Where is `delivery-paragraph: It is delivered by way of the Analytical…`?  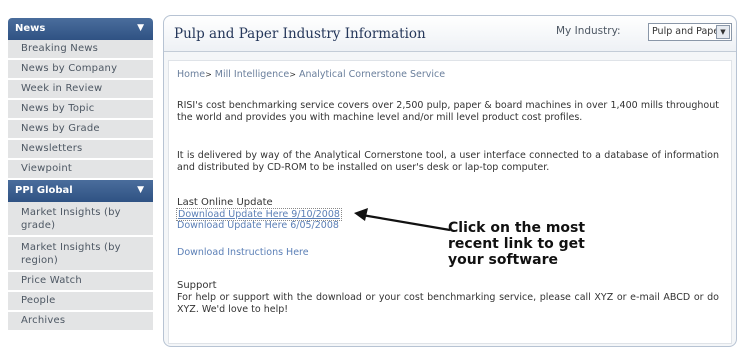
delivery-paragraph: It is delivered by way of the Analytical… is located at coordinates (448, 161).